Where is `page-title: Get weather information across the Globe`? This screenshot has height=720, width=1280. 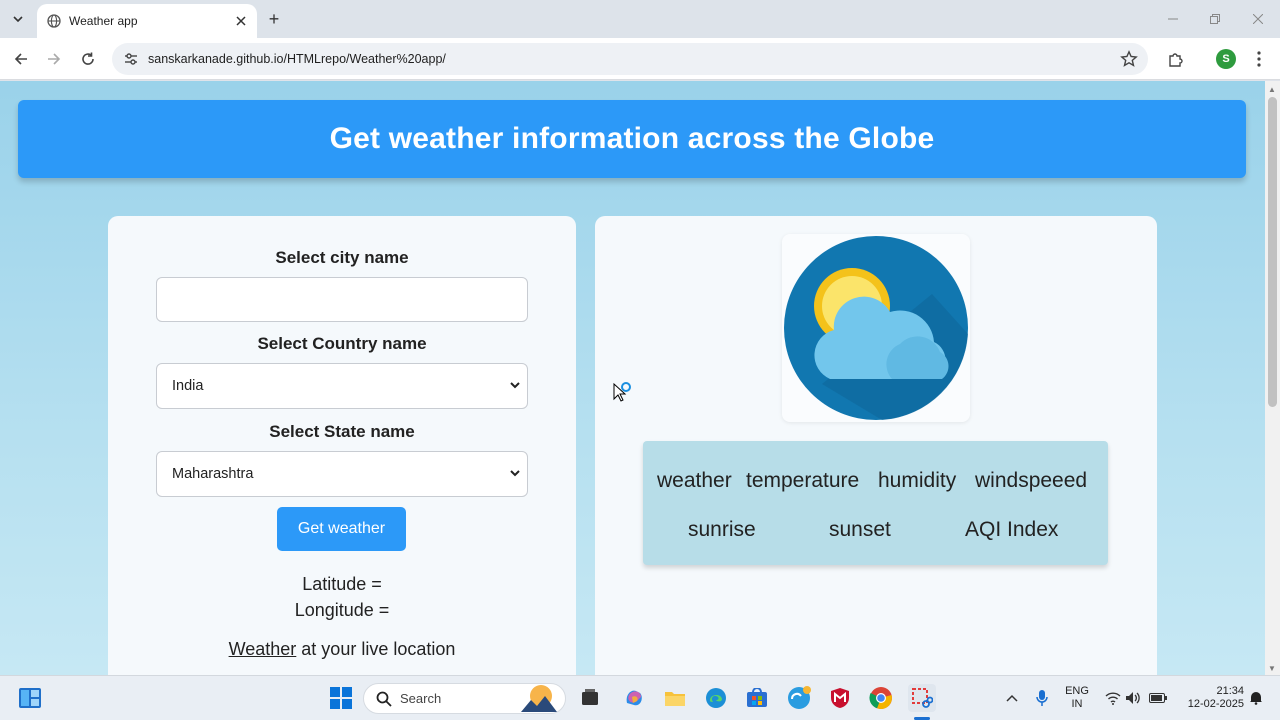 page-title: Get weather information across the Globe is located at coordinates (632, 138).